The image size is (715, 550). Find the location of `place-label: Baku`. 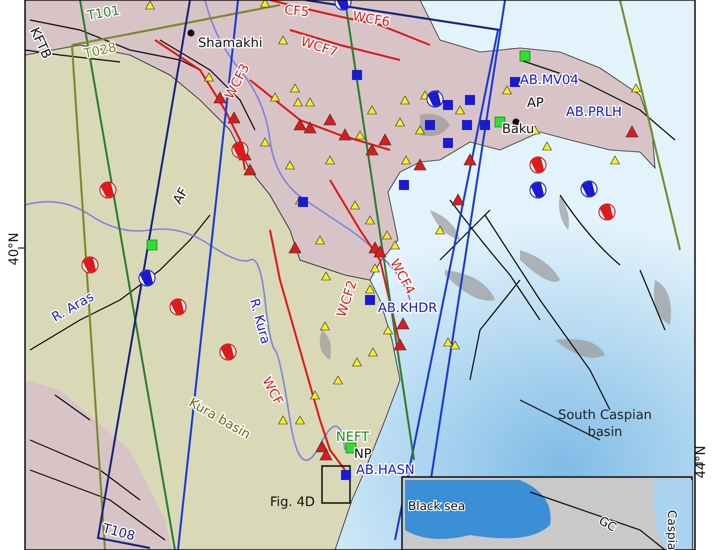

place-label: Baku is located at coordinates (518, 129).